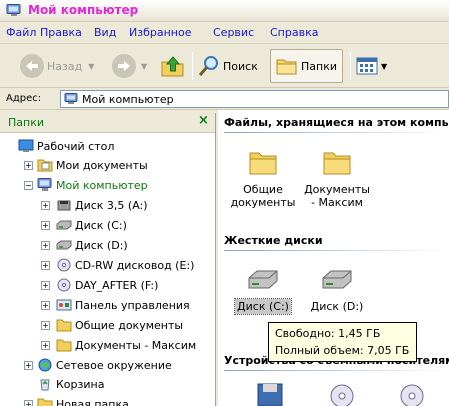  I want to click on menu-help: Справка, so click(294, 32).